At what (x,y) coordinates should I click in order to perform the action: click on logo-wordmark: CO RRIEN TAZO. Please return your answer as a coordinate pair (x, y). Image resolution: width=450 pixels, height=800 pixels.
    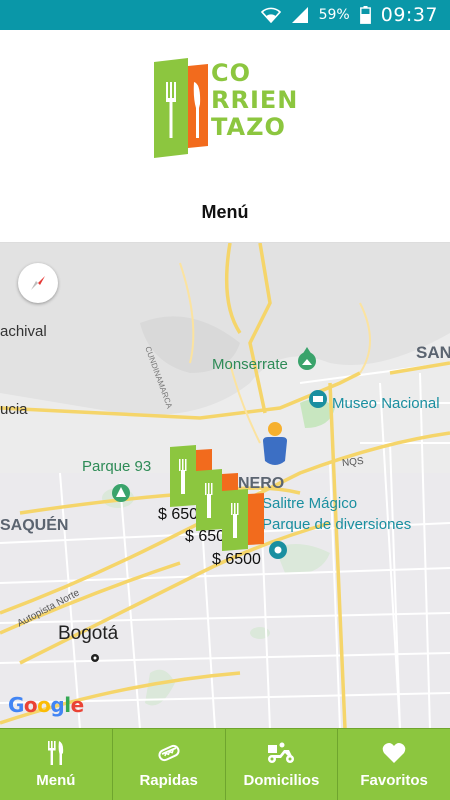
    Looking at the image, I should click on (254, 100).